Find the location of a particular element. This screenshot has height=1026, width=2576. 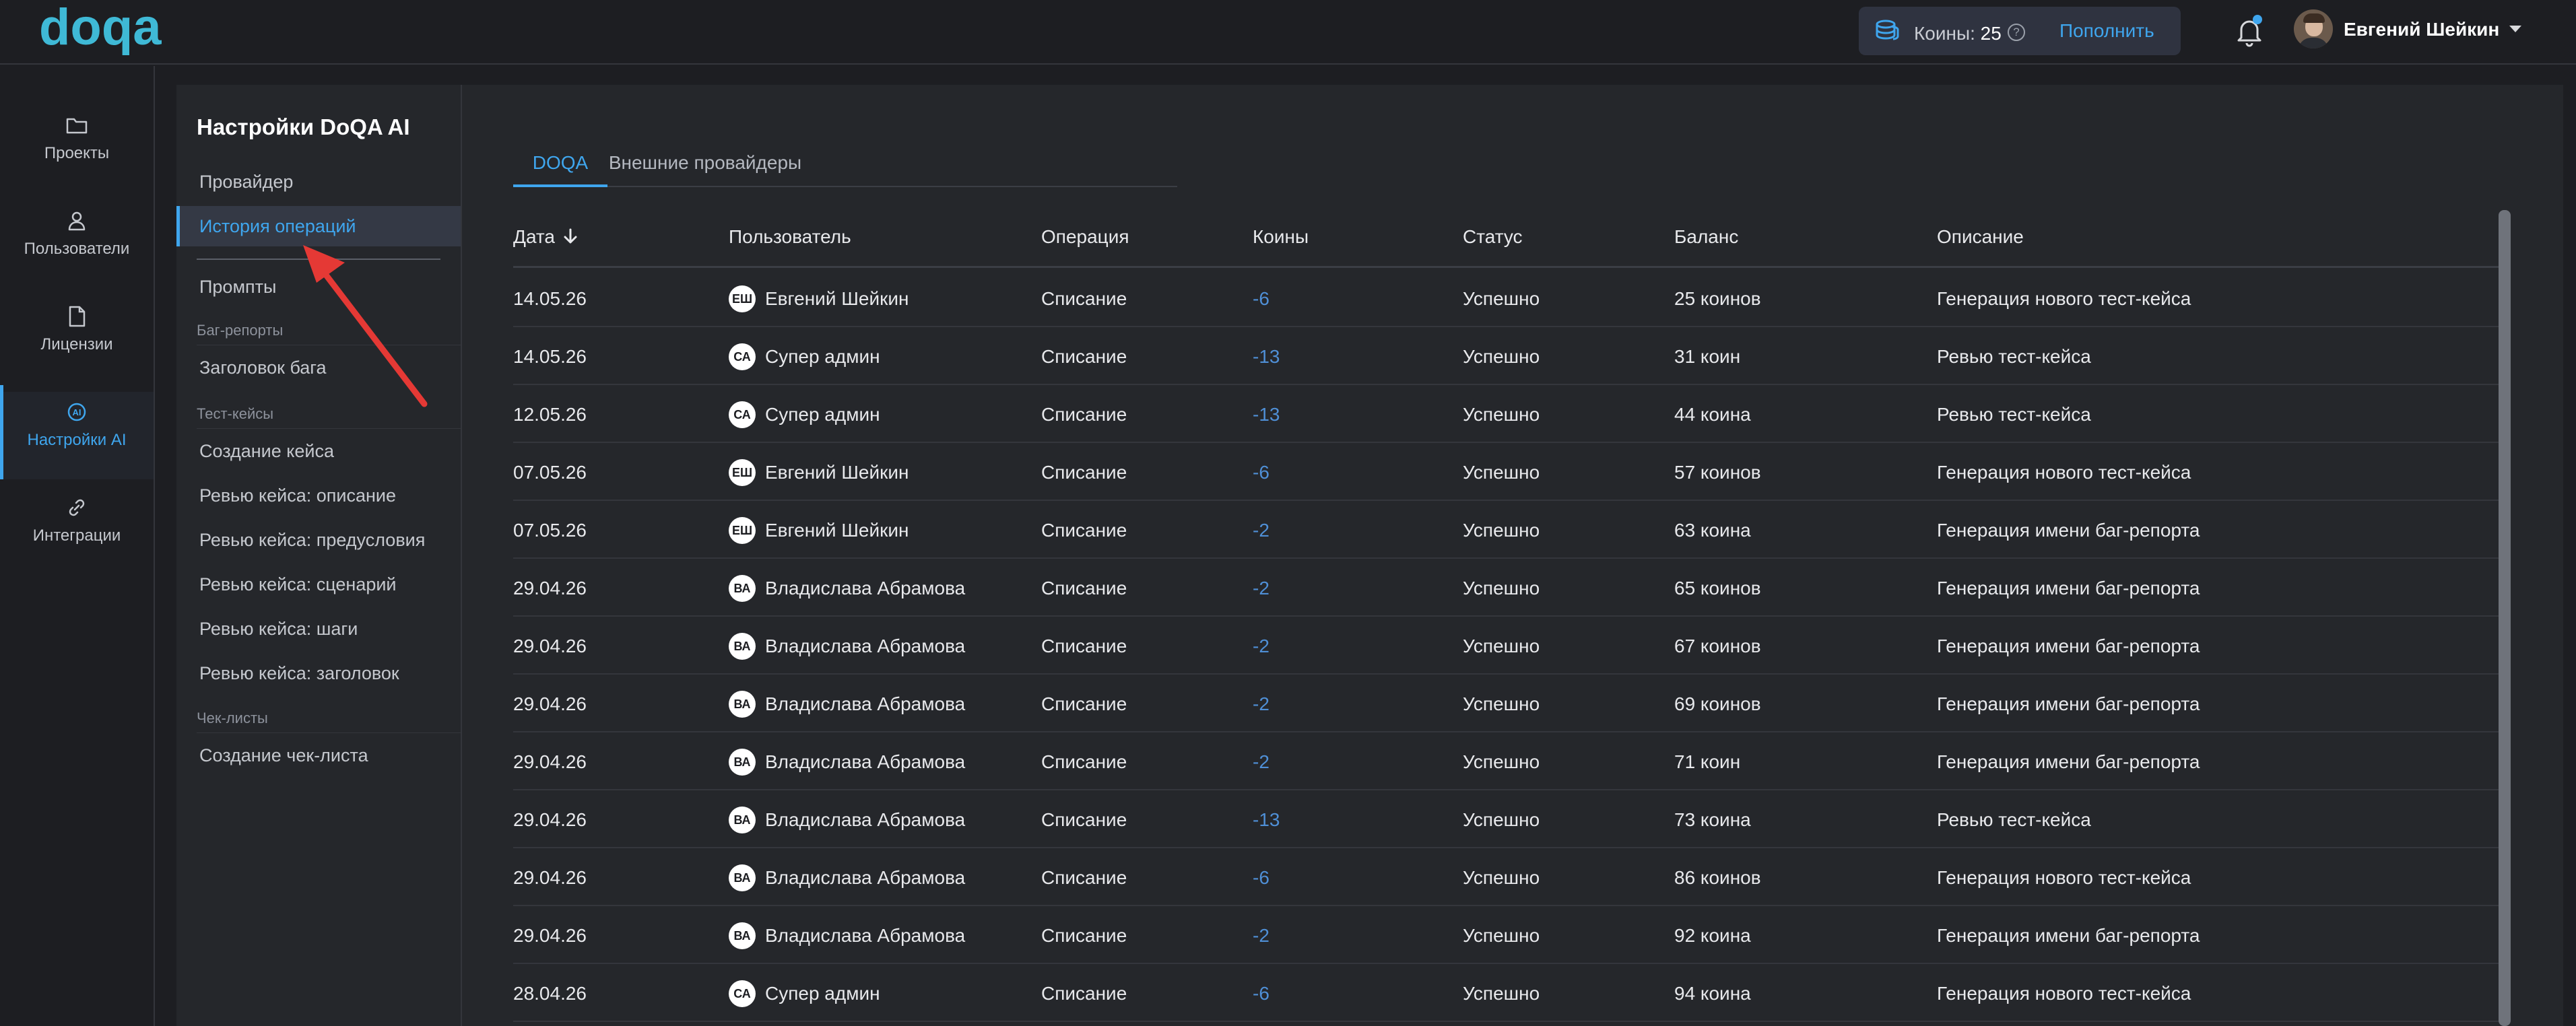

tab-doqa: DOQA is located at coordinates (560, 164).